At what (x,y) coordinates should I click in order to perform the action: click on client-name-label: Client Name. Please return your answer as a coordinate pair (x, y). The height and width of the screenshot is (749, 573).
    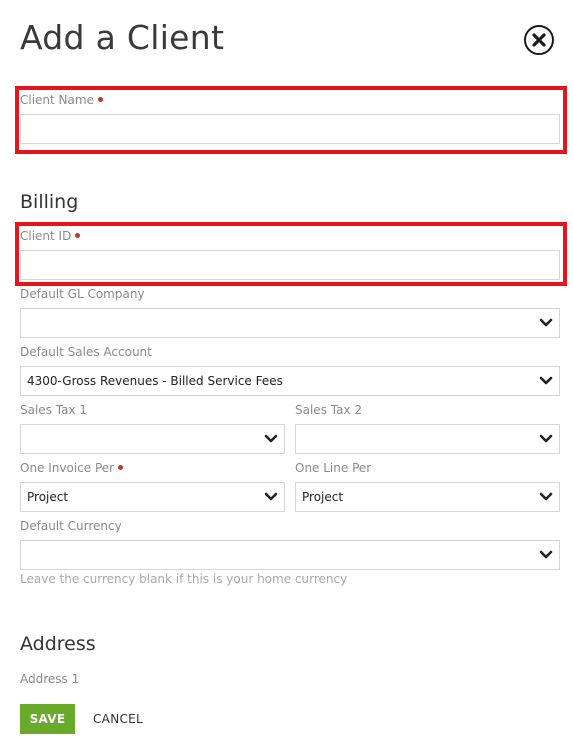
    Looking at the image, I should click on (61, 100).